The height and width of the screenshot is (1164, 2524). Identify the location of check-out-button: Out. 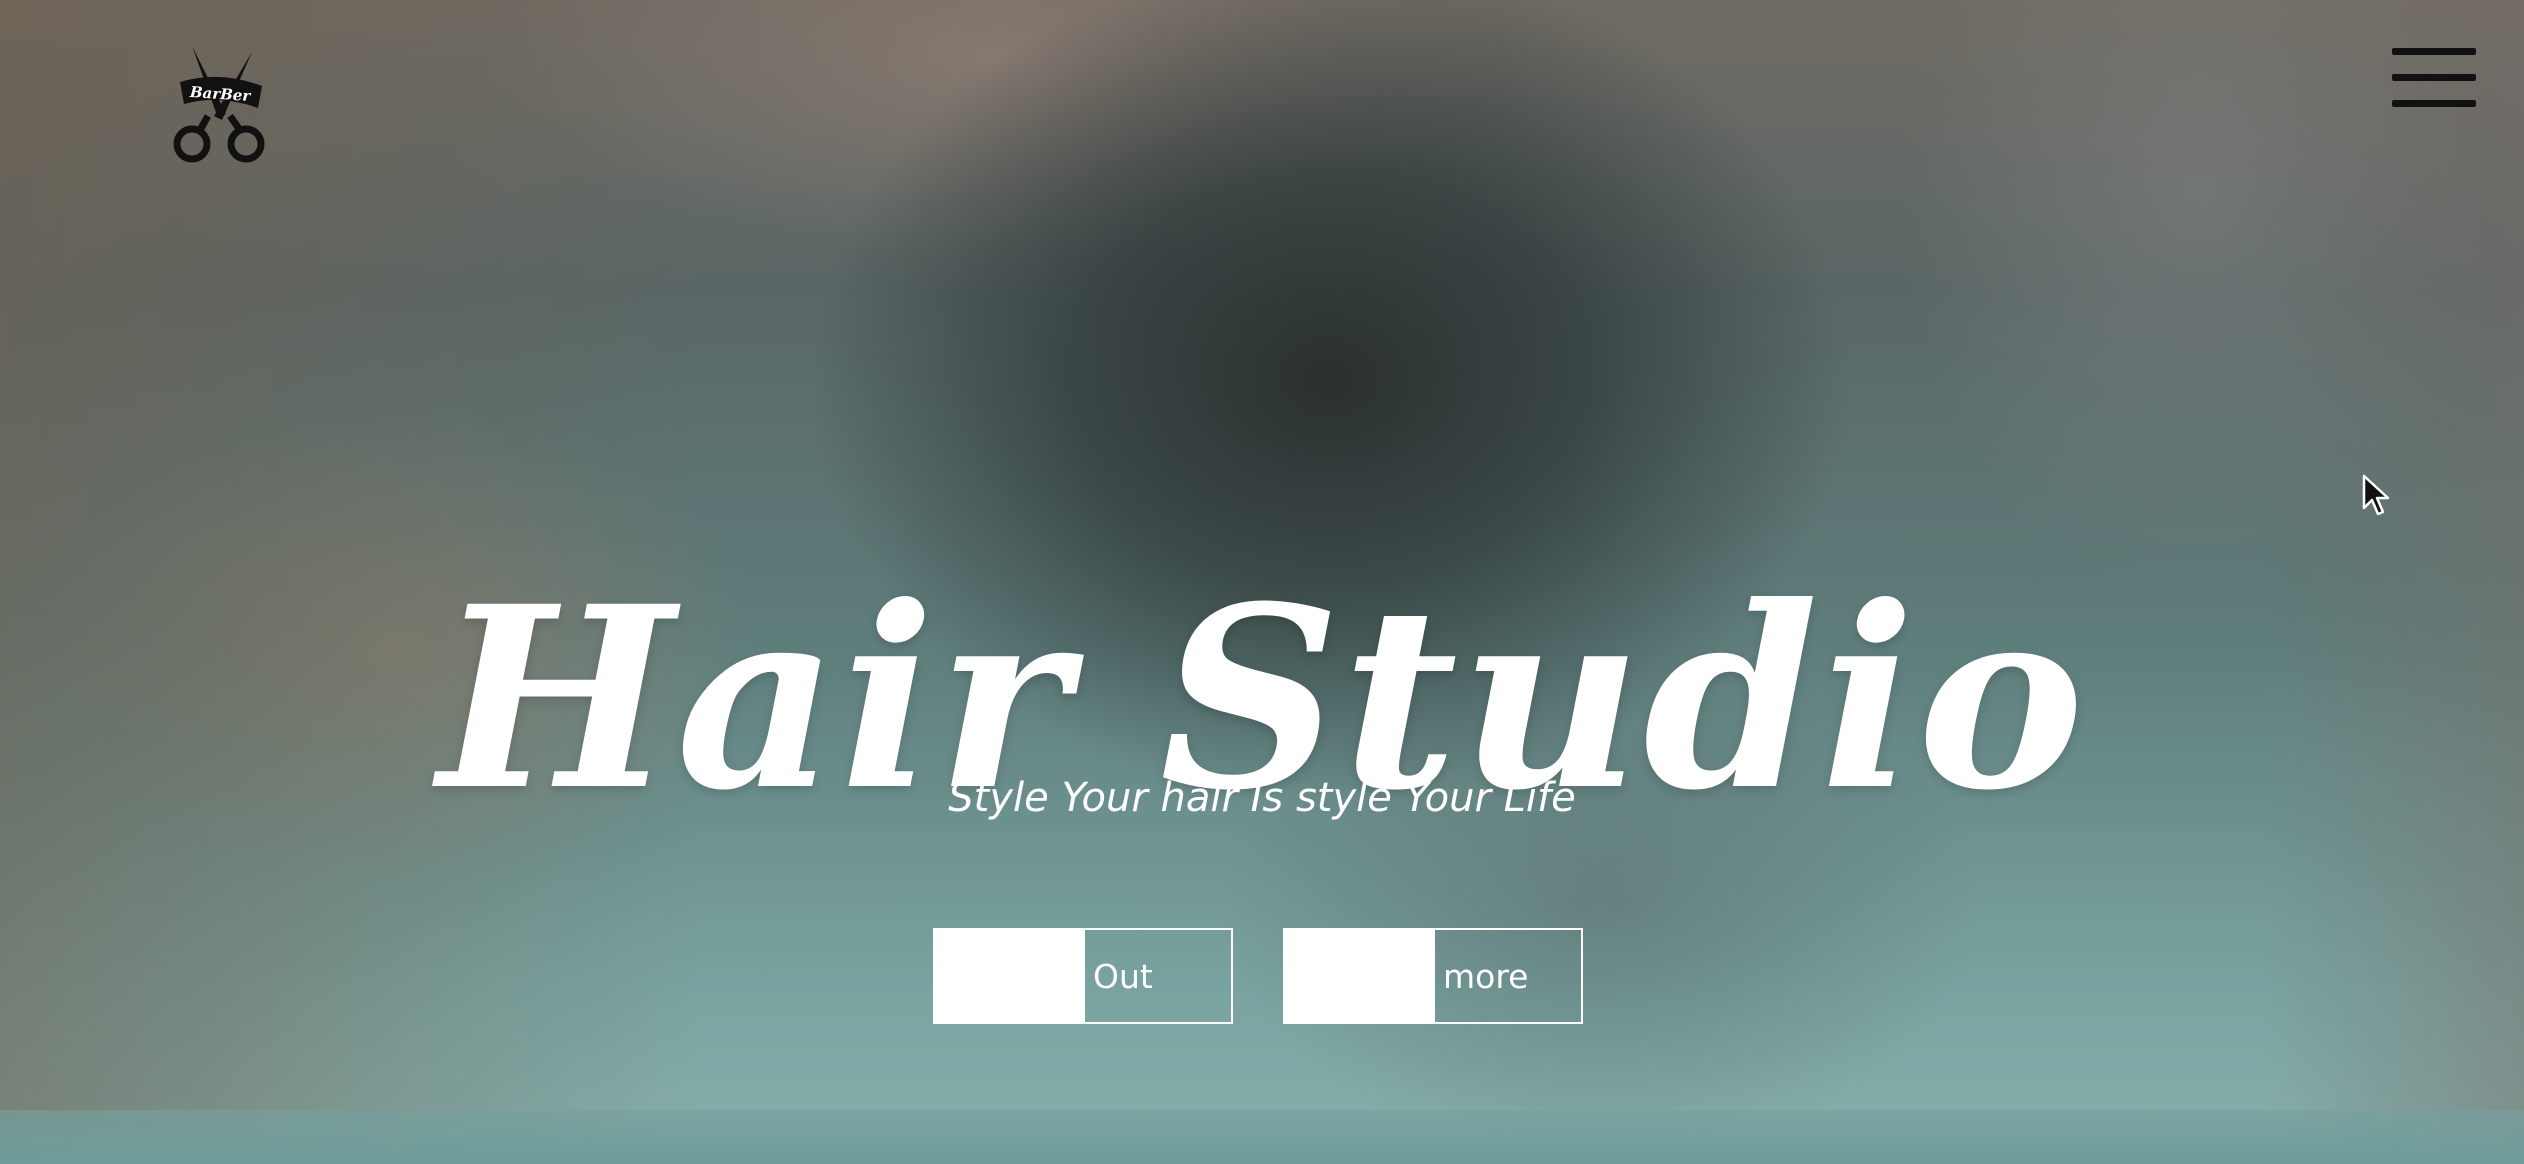
(1083, 976).